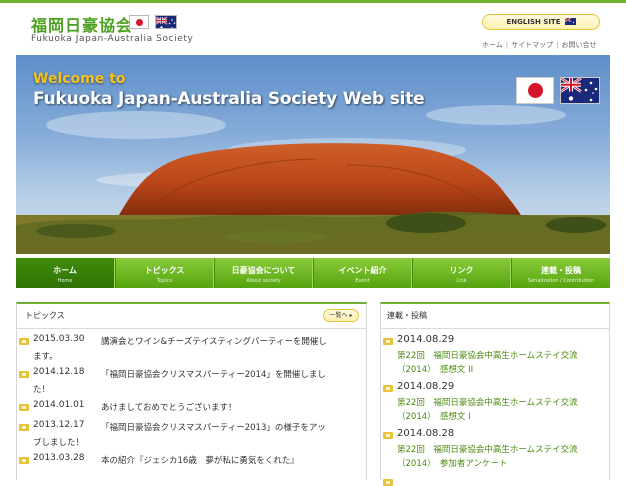  Describe the element at coordinates (452, 463) in the screenshot. I see `post-link-cont: （2014） 参加者アンケート` at that location.